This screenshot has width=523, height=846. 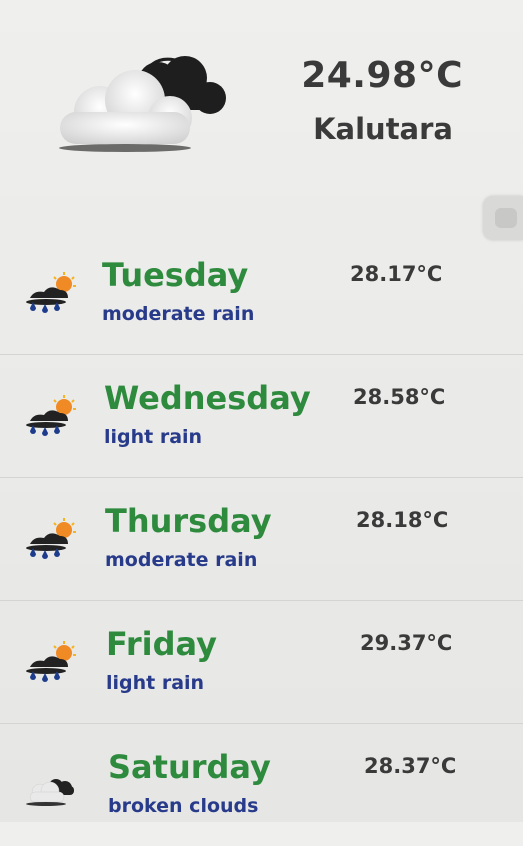 What do you see at coordinates (188, 521) in the screenshot?
I see `forecast-day: Thursday` at bounding box center [188, 521].